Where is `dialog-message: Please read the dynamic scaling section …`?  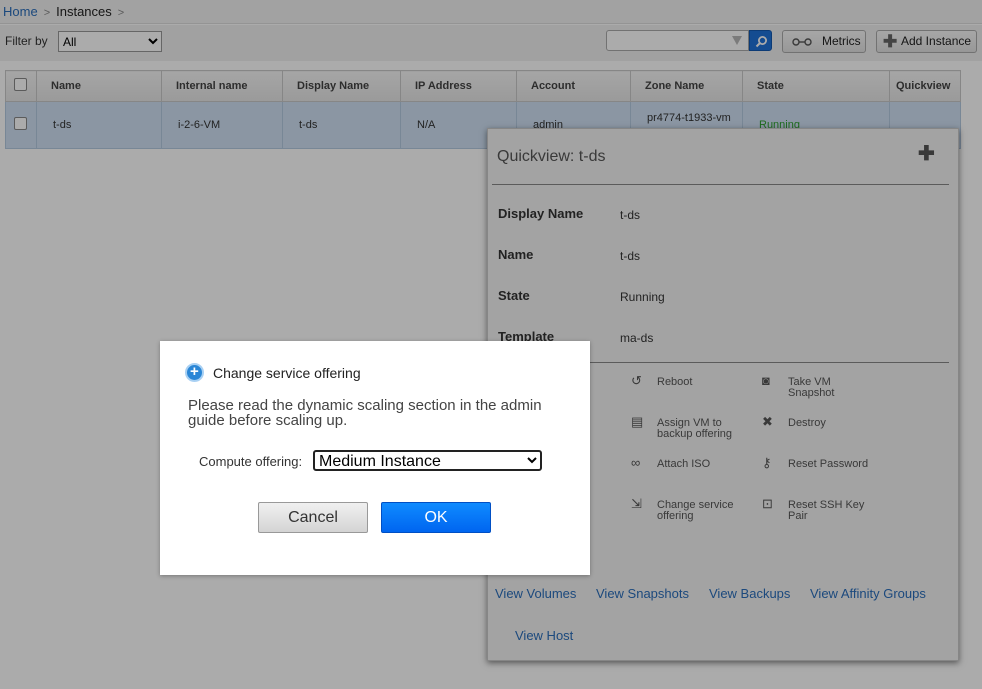 dialog-message: Please read the dynamic scaling section … is located at coordinates (365, 413).